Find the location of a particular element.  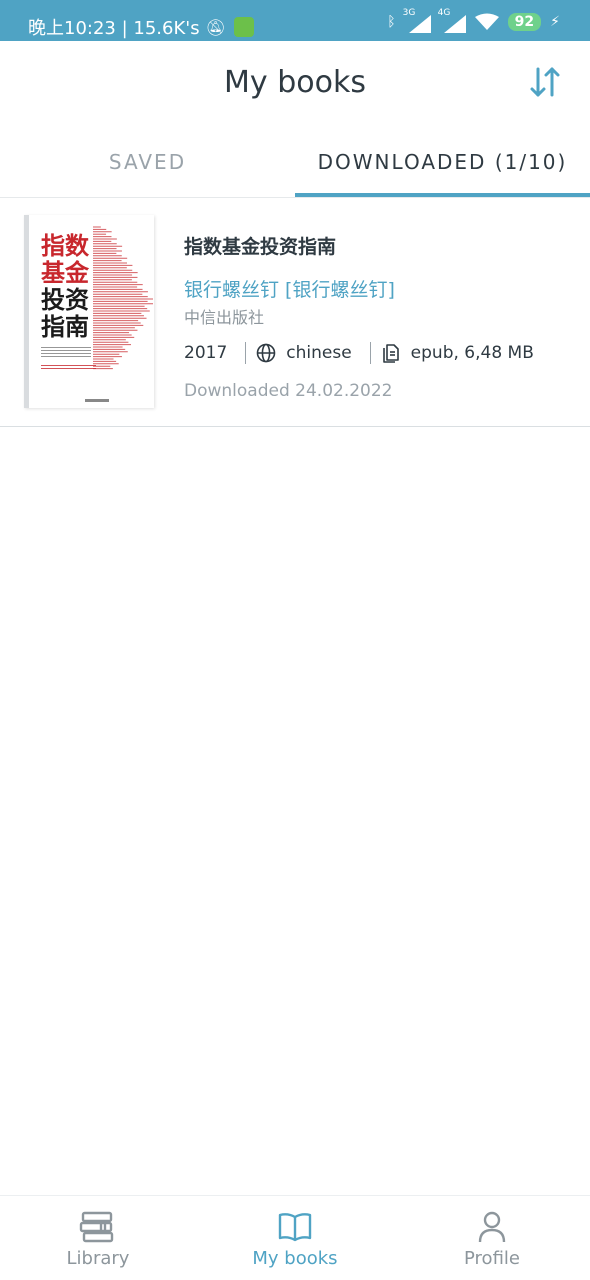

book-cover: 指数 基金 投资 指南 is located at coordinates (89, 311).